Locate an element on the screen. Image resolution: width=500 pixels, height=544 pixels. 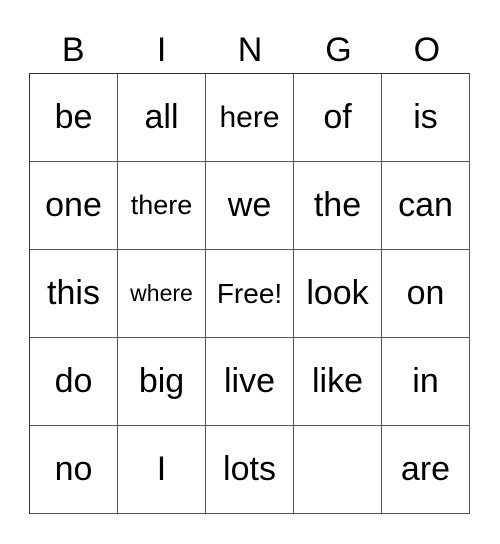
bingo-cell: there is located at coordinates (162, 206).